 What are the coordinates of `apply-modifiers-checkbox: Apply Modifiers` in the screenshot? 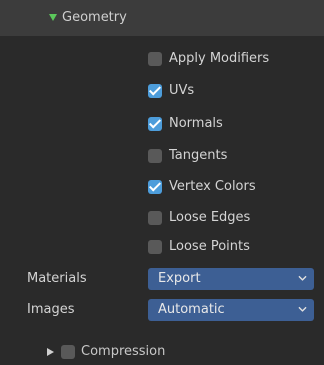 It's located at (208, 59).